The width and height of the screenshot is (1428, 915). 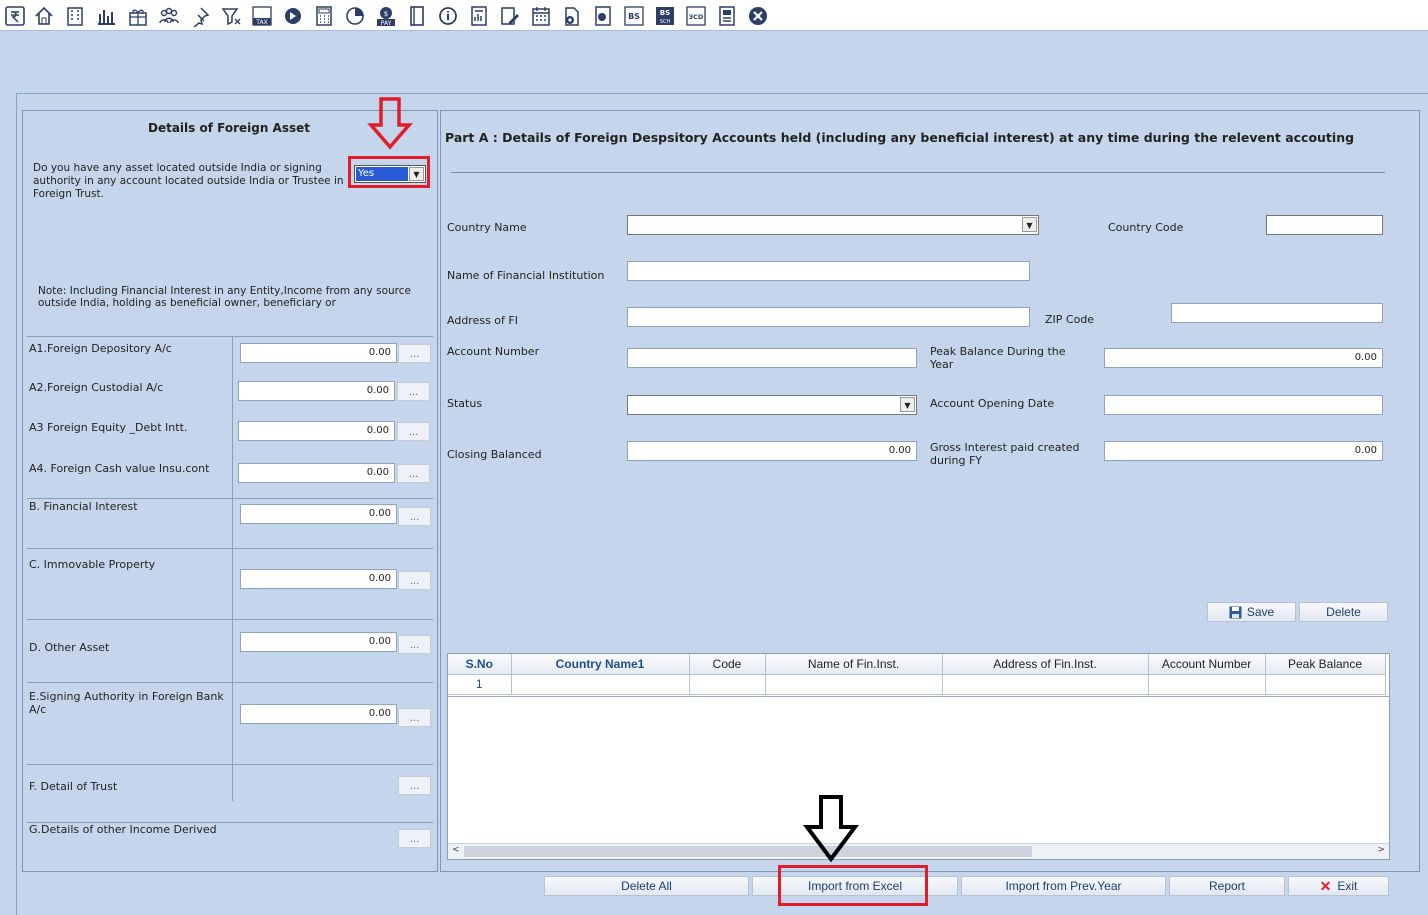 What do you see at coordinates (1338, 886) in the screenshot?
I see `exit-button: ✕ Exit` at bounding box center [1338, 886].